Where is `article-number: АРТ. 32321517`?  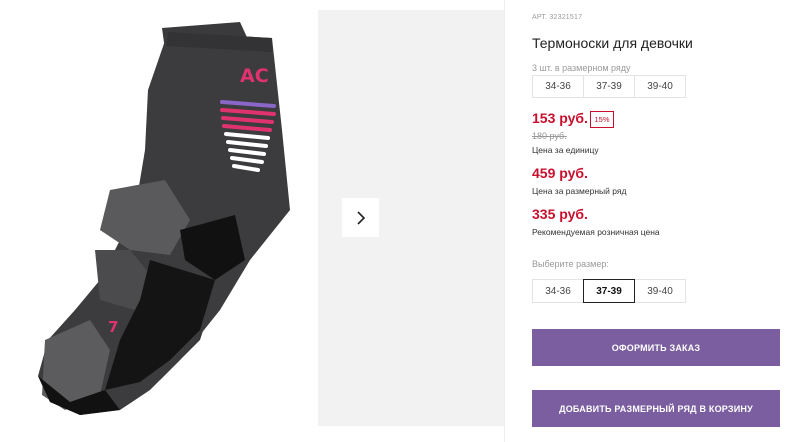
article-number: АРТ. 32321517 is located at coordinates (557, 17).